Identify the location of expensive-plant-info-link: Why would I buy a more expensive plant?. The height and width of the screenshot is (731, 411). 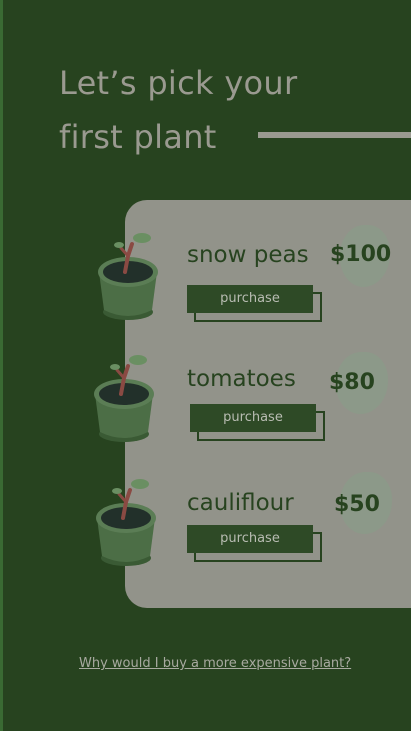
(215, 663).